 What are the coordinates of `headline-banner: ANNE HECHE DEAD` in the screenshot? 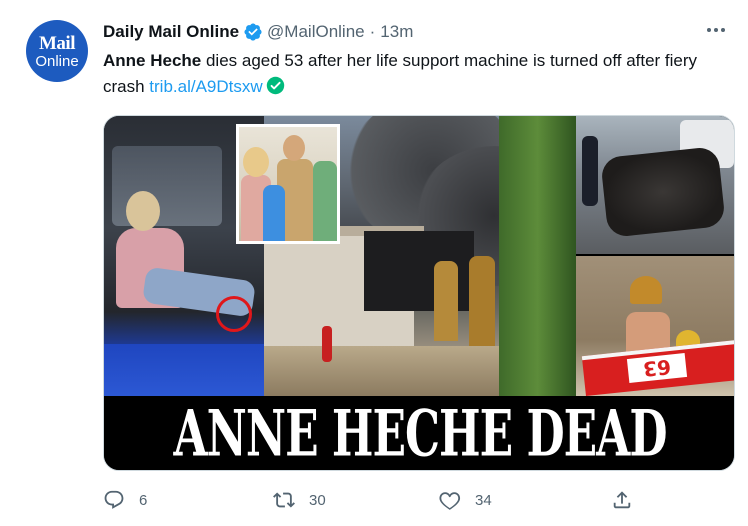 It's located at (419, 433).